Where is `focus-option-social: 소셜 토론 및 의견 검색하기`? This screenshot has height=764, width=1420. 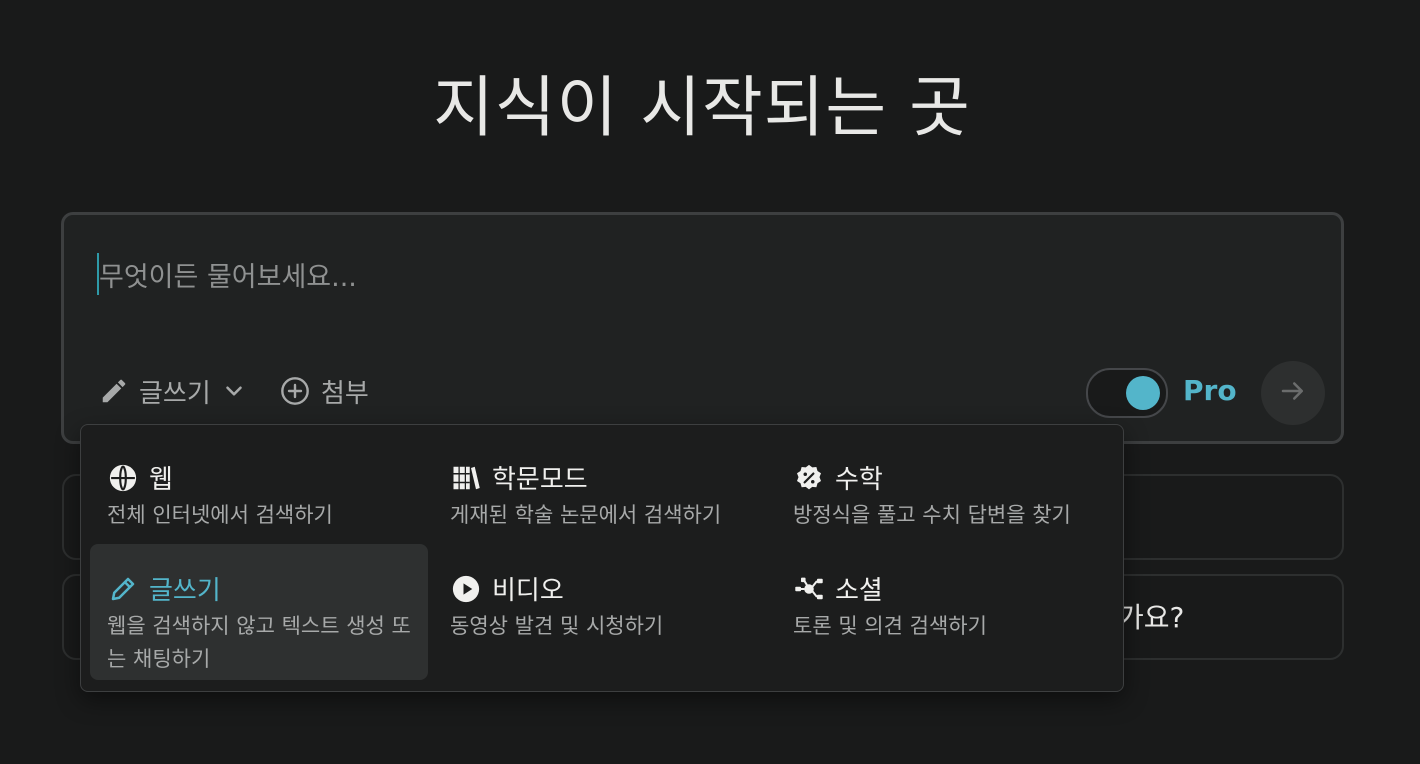
focus-option-social: 소셜 토론 및 의견 검색하기 is located at coordinates (945, 612).